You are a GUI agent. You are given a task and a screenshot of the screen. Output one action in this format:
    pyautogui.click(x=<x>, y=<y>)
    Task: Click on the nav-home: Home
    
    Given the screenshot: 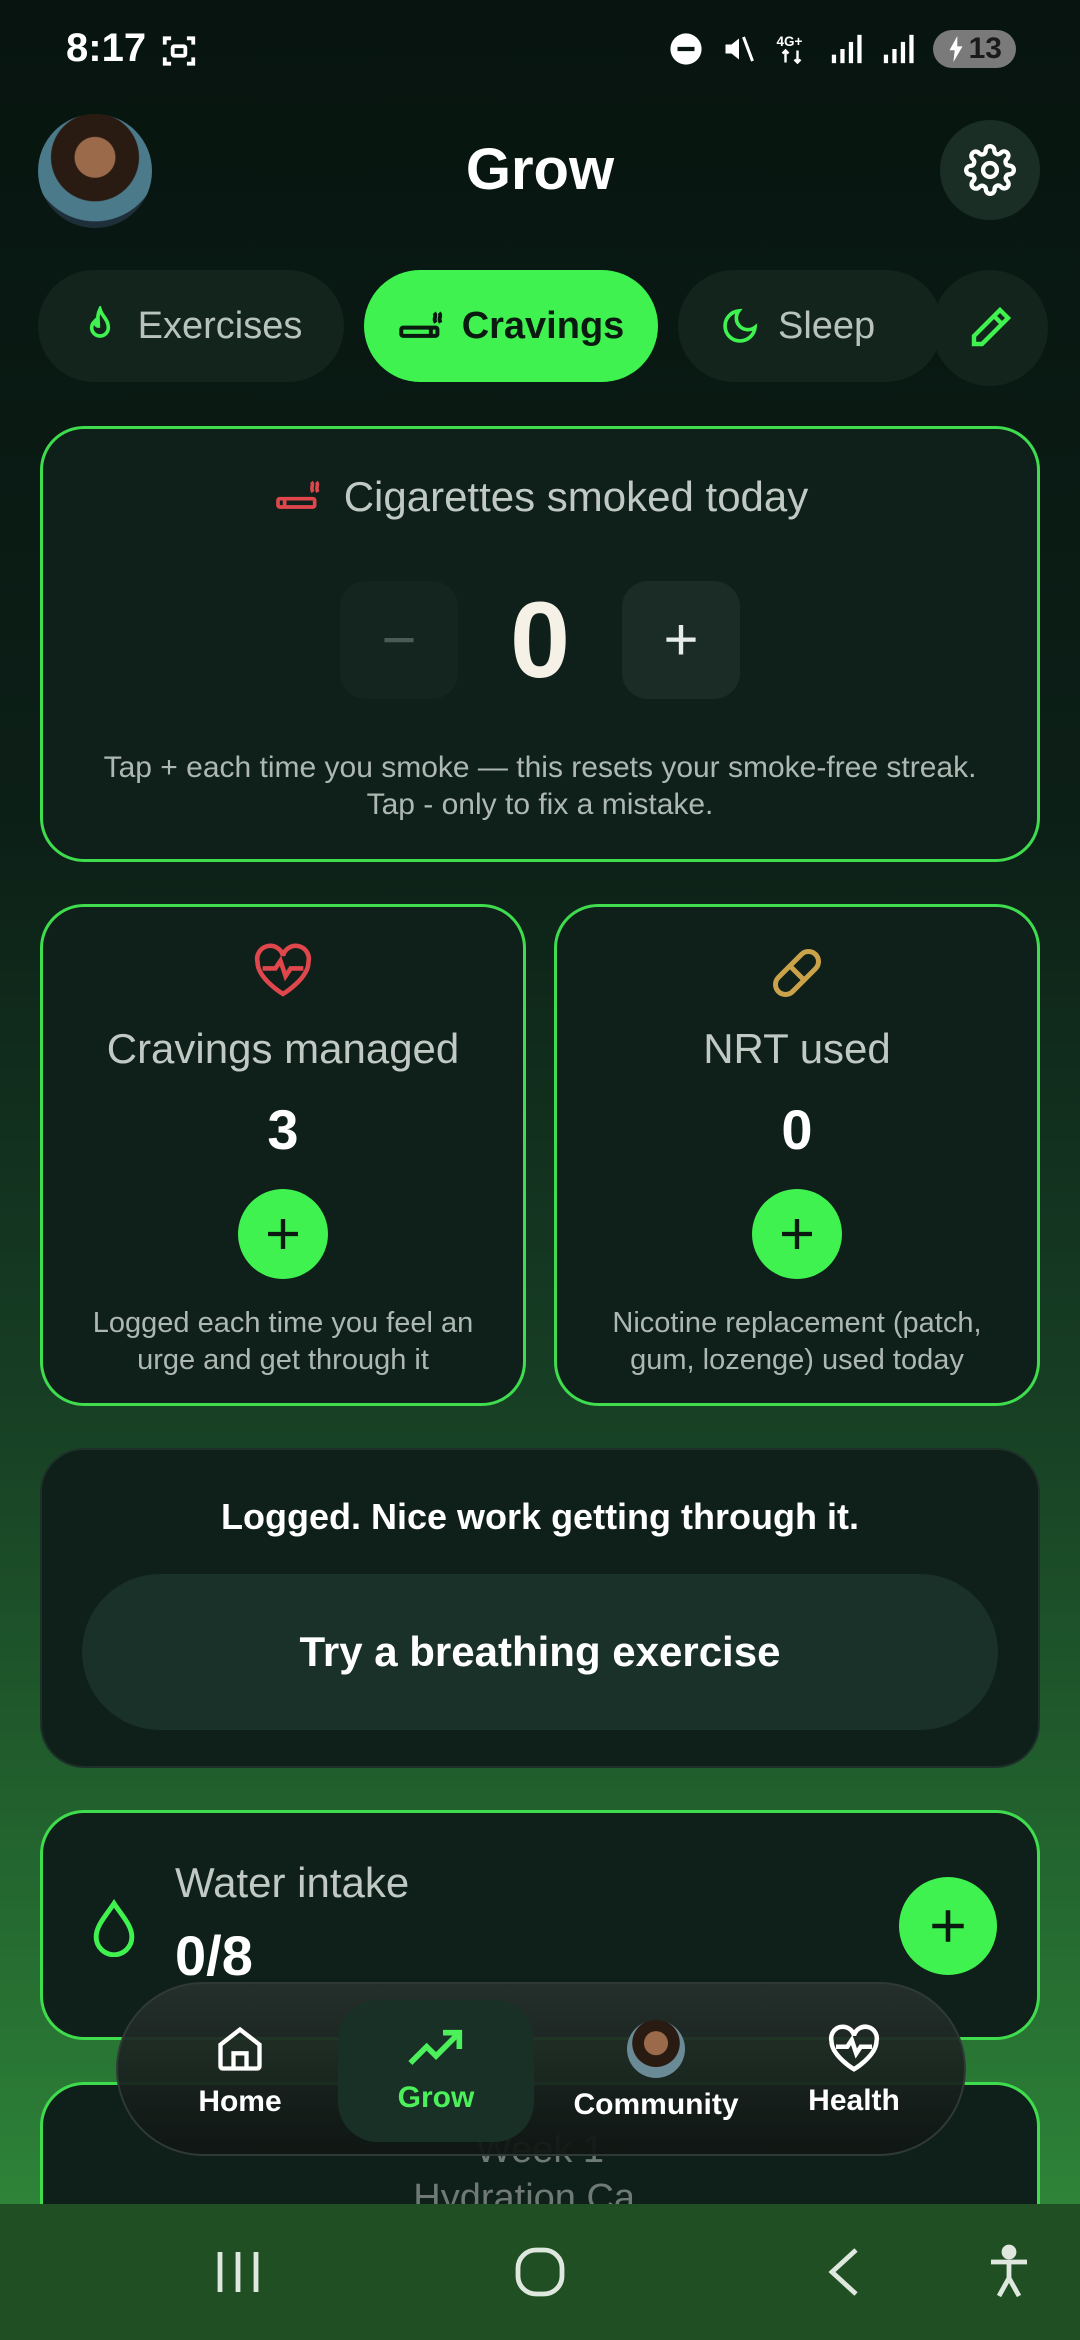 What is the action you would take?
    pyautogui.click(x=240, y=2071)
    